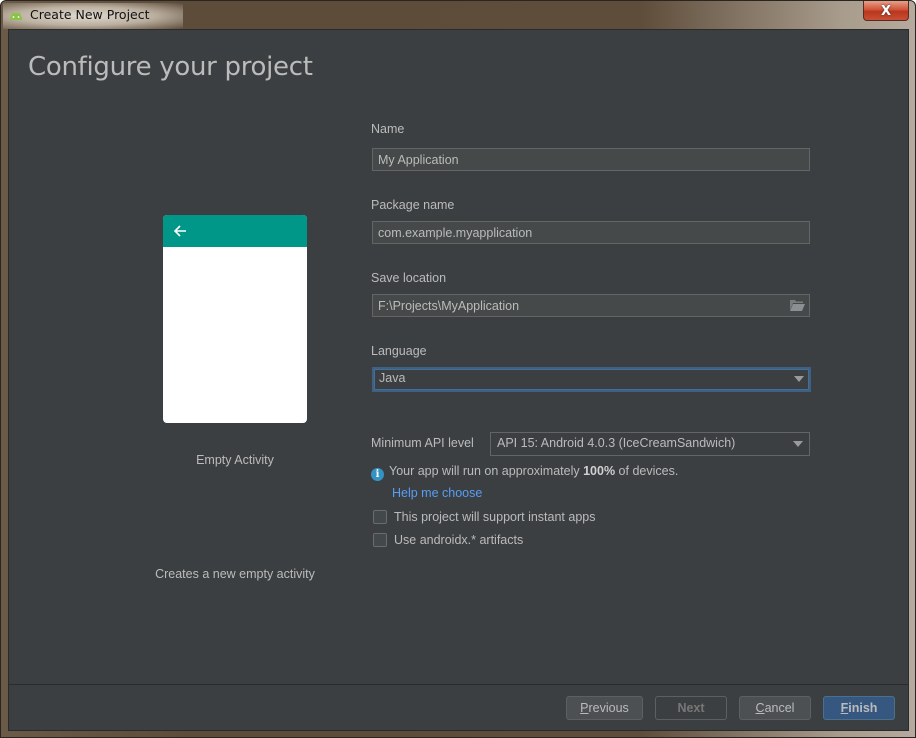 This screenshot has width=916, height=738. I want to click on android-icon, so click(16, 15).